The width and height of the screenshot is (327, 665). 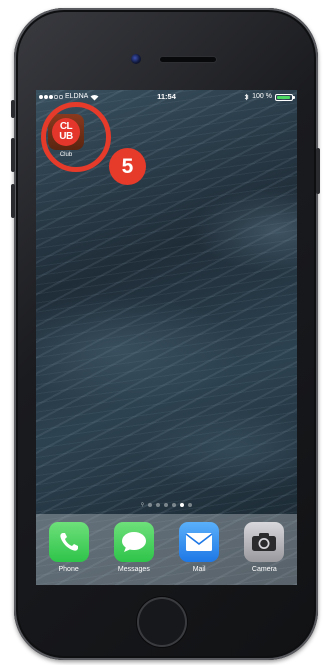 What do you see at coordinates (264, 569) in the screenshot?
I see `dock-label-camera: Camera` at bounding box center [264, 569].